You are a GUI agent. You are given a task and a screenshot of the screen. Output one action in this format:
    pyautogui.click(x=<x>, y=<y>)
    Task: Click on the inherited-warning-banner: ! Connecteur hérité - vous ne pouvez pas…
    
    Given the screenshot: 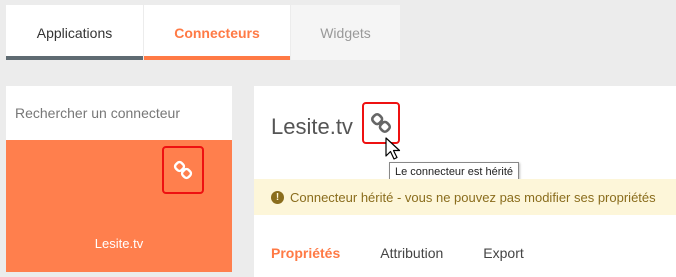 What is the action you would take?
    pyautogui.click(x=465, y=197)
    